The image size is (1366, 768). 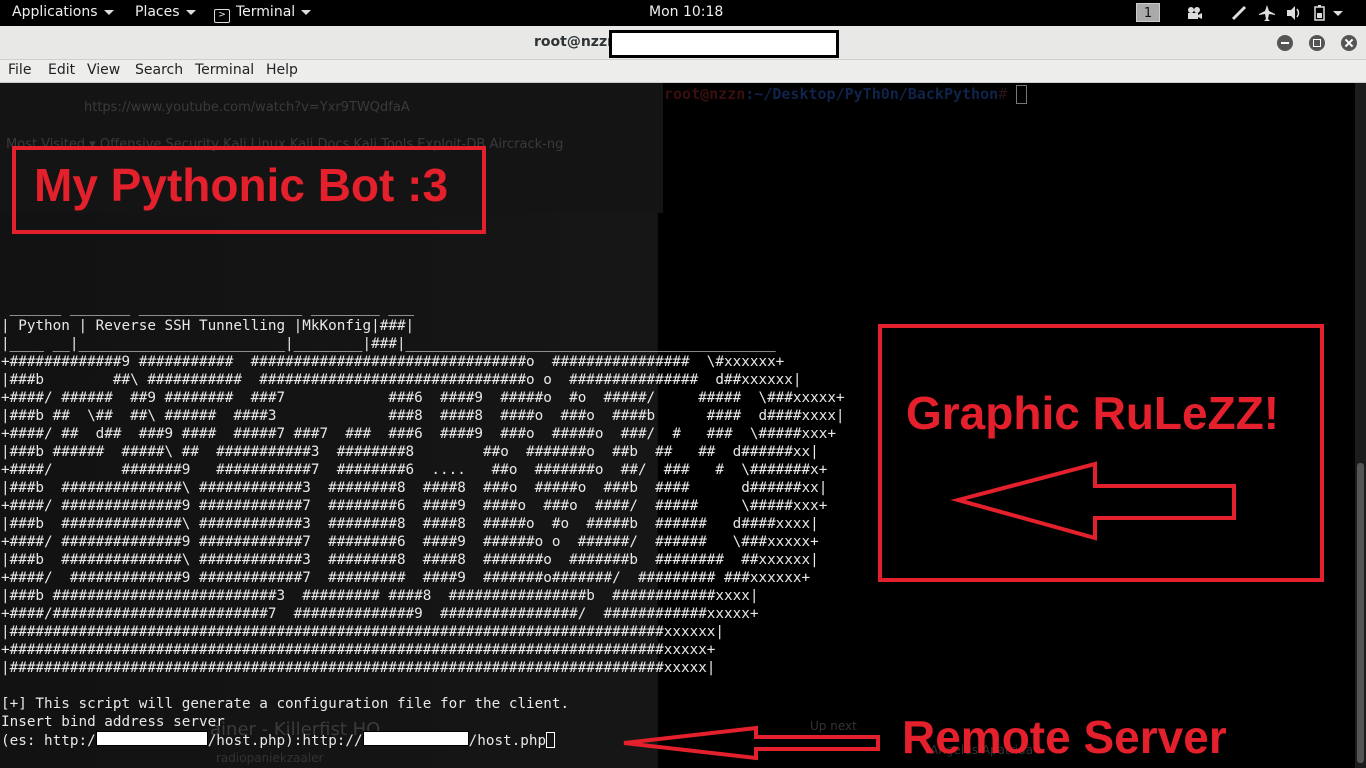 What do you see at coordinates (872, 94) in the screenshot?
I see `prompt-path: :~/Desktop/PyTh0n/BackPython` at bounding box center [872, 94].